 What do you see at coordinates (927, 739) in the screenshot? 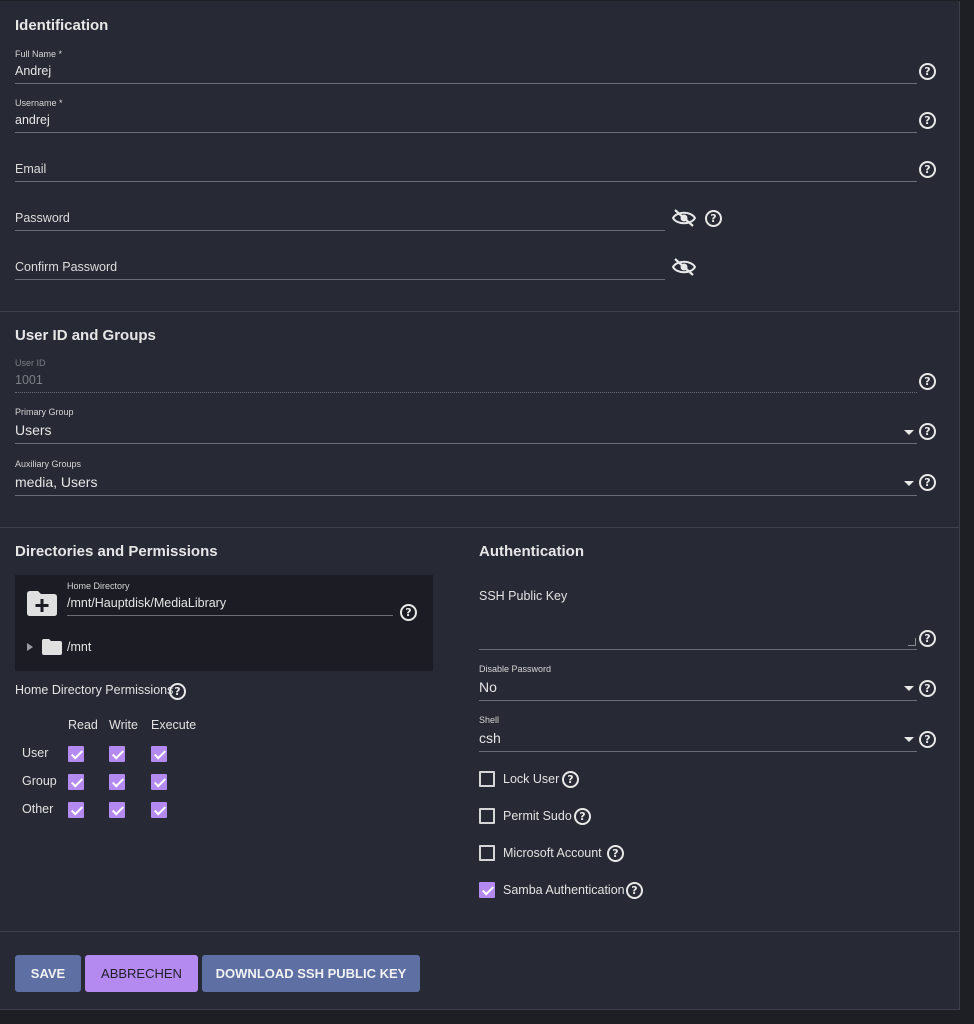
I see `shell-help-icon: ?` at bounding box center [927, 739].